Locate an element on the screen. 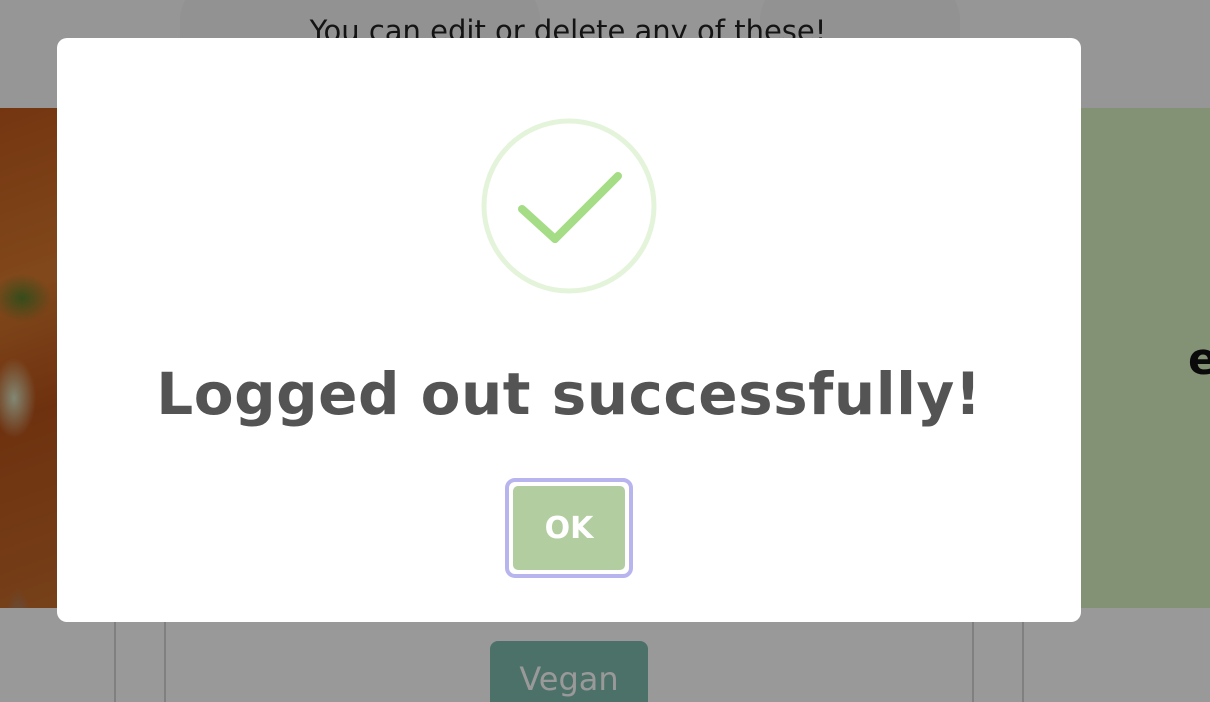 This screenshot has height=702, width=1210. ok-button-label: OK is located at coordinates (569, 528).